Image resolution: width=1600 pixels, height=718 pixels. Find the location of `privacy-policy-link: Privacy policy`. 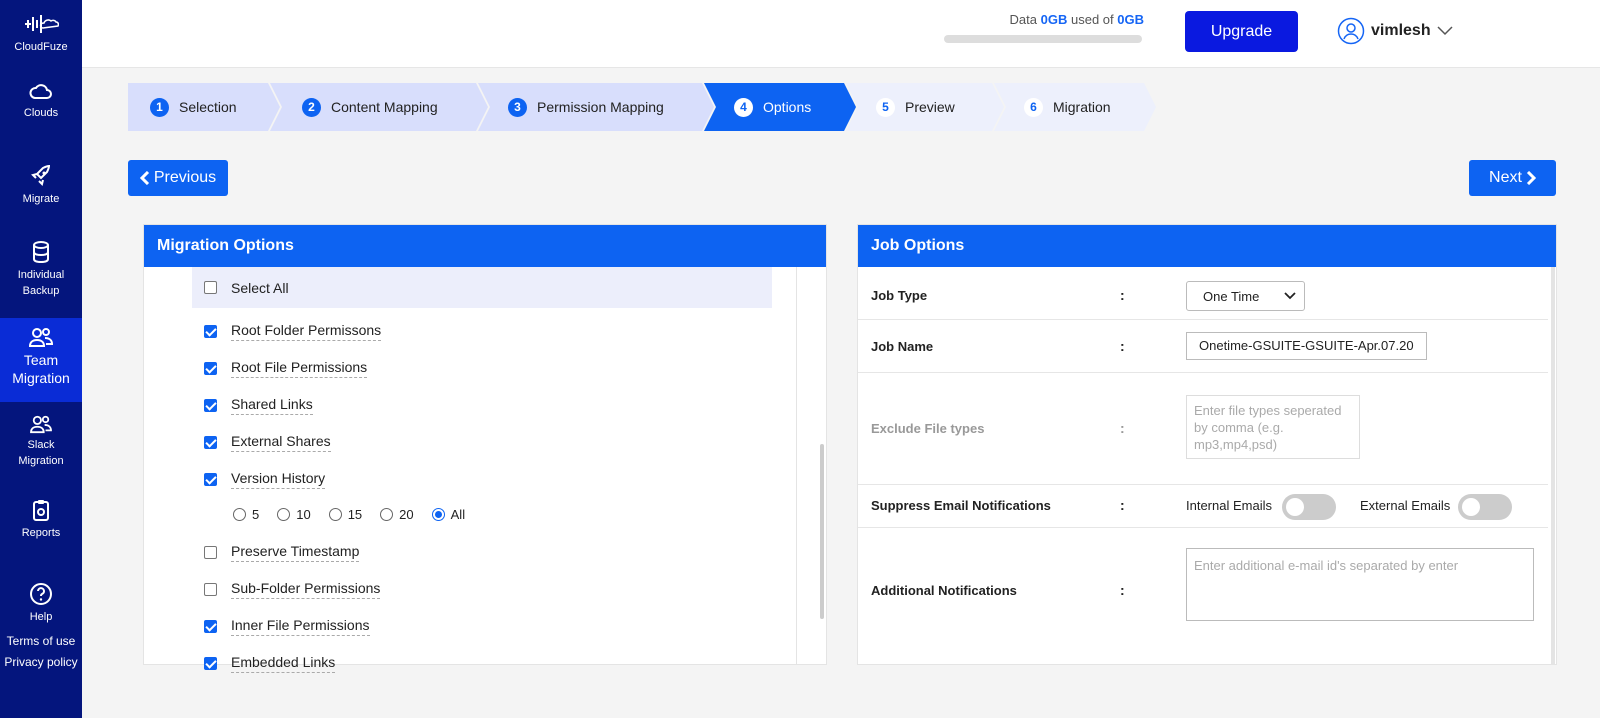

privacy-policy-link: Privacy policy is located at coordinates (41, 662).